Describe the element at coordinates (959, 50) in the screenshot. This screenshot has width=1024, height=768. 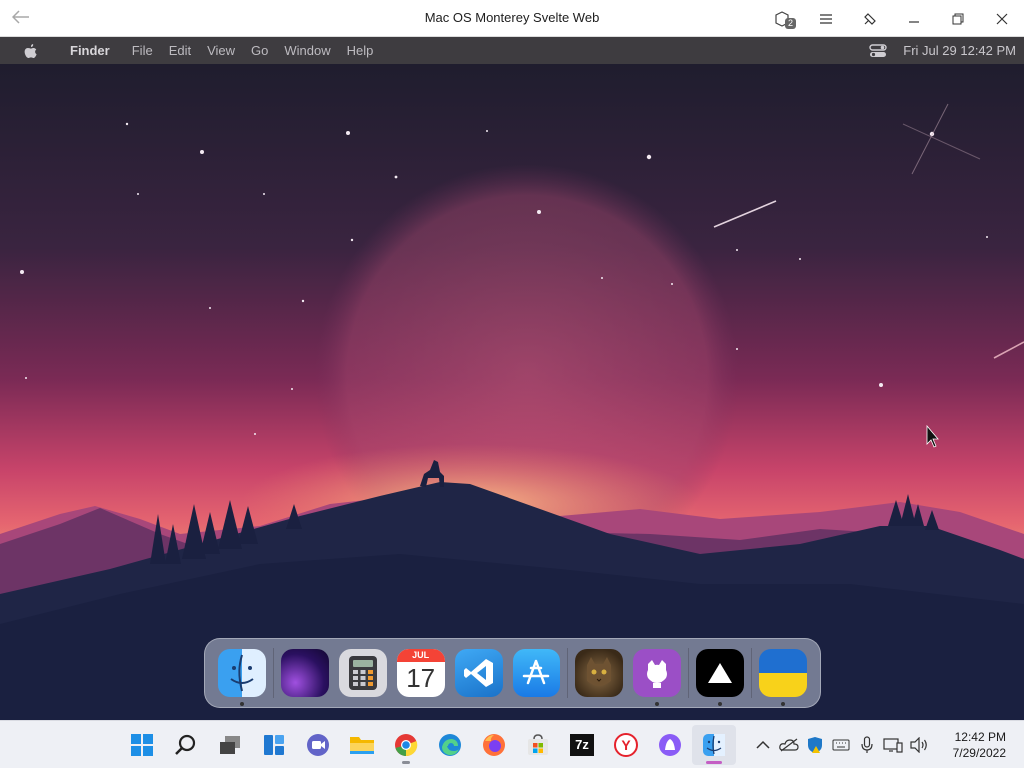
I see `menubar-datetime: Fri Jul 29 12:42 PM` at that location.